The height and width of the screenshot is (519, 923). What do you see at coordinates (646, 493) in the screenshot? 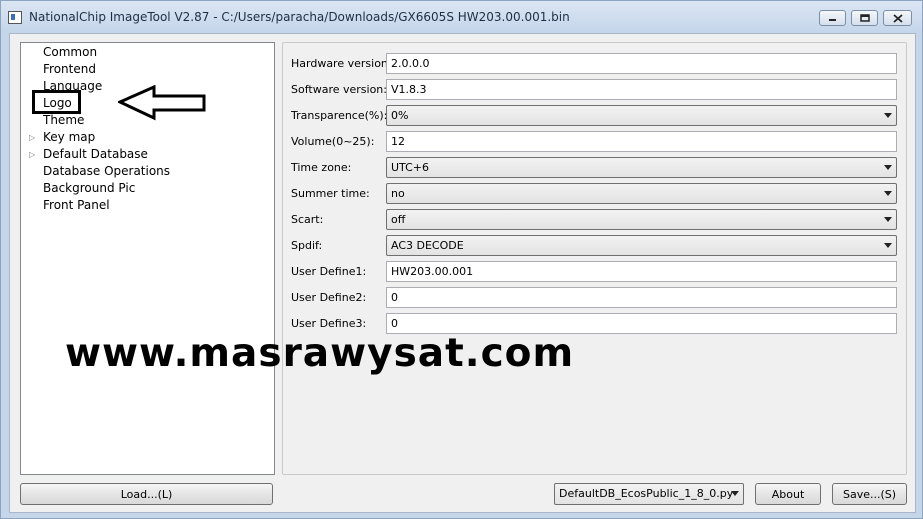
I see `select-value: DefaultDB_EcosPublic_1_8_0.py` at bounding box center [646, 493].